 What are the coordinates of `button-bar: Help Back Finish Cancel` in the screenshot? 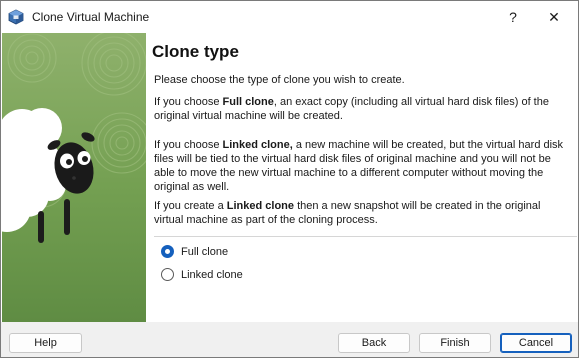 It's located at (289, 339).